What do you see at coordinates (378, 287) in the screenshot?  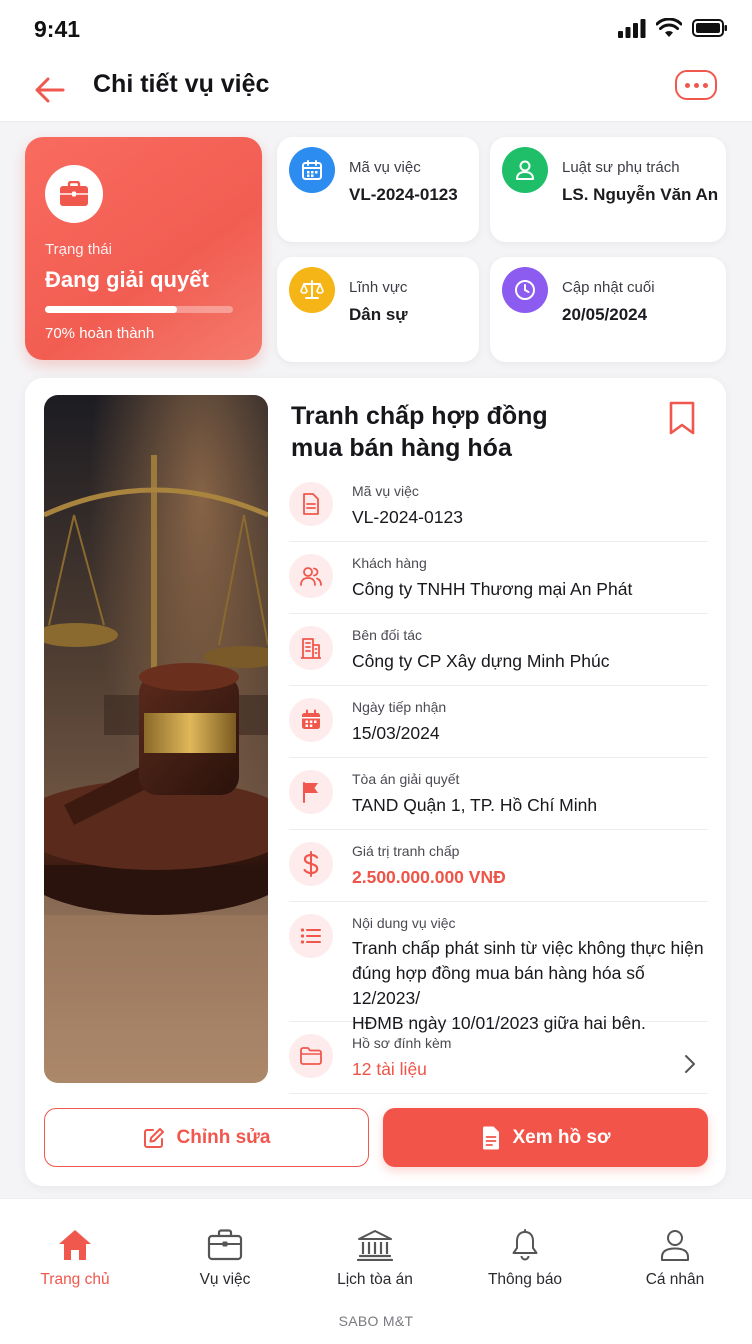 I see `tile-label: Lĩnh vực` at bounding box center [378, 287].